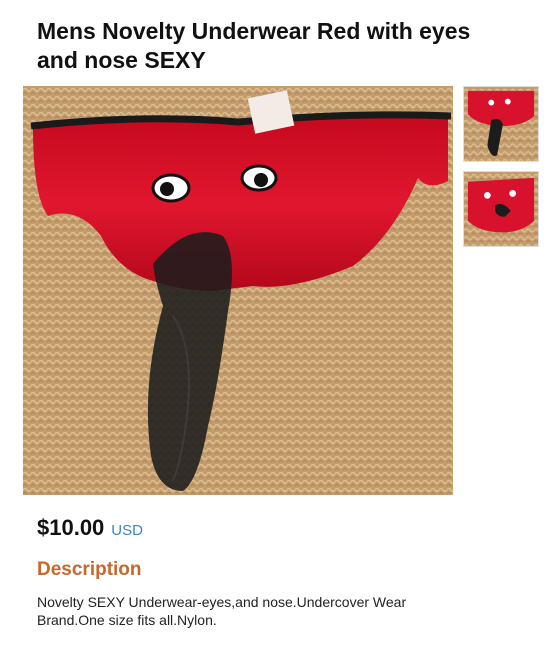 The width and height of the screenshot is (560, 663). I want to click on description-heading: Description, so click(89, 569).